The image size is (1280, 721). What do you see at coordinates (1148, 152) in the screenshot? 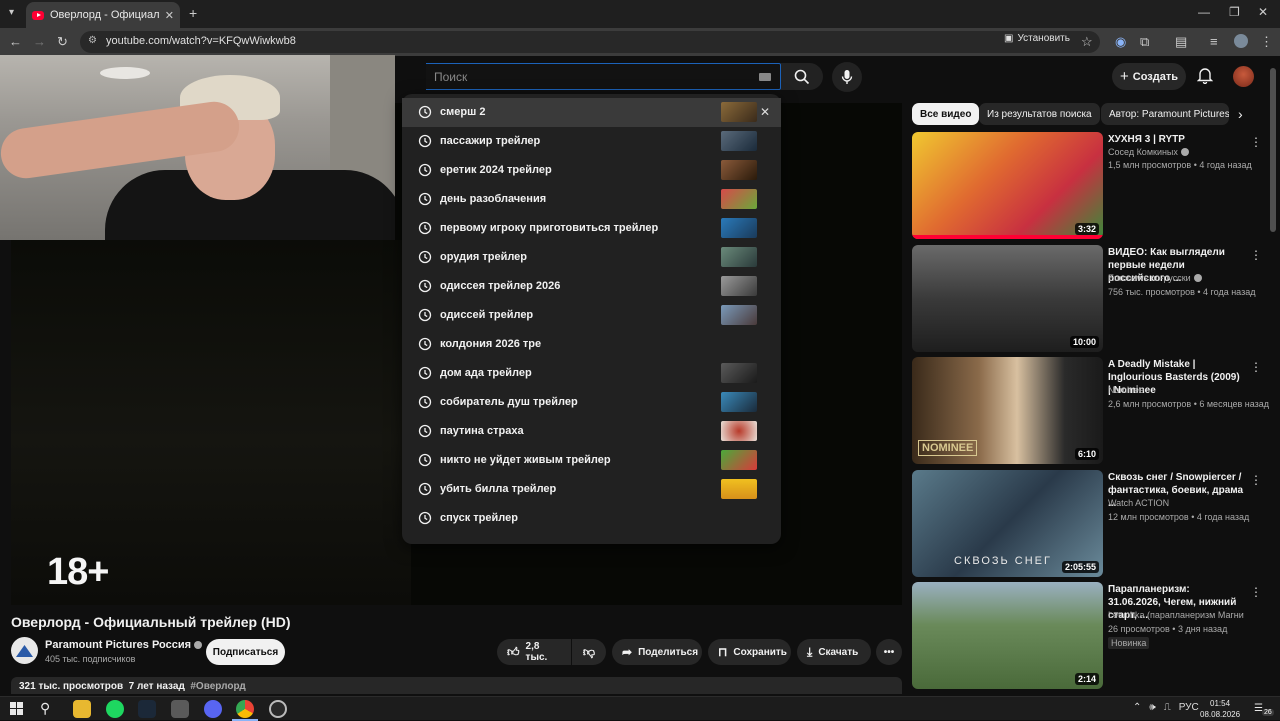
I see `recommendation-channel: Сосед Комкиных` at bounding box center [1148, 152].